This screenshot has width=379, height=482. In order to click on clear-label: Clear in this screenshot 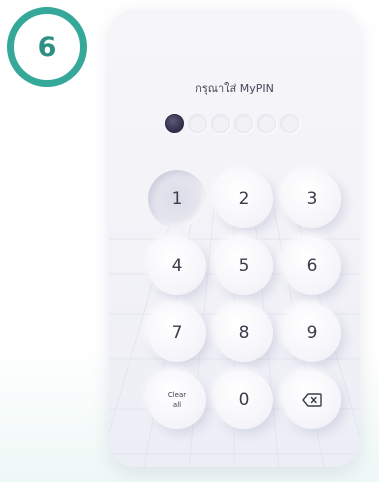, I will do `click(177, 395)`.